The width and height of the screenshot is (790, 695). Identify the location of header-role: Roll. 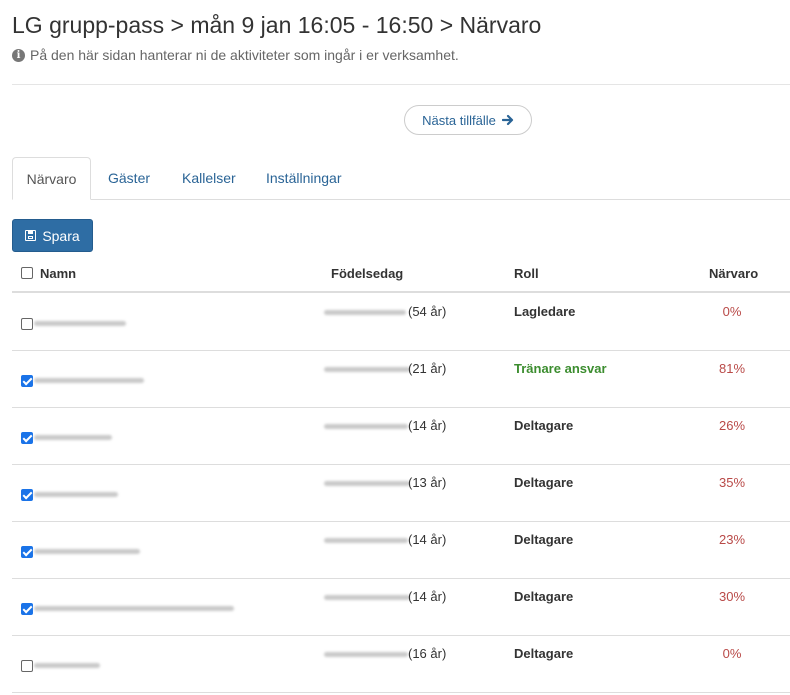
(526, 273).